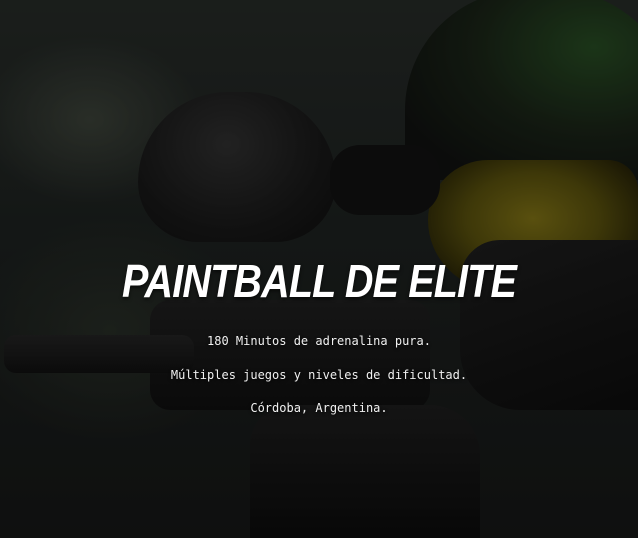 The height and width of the screenshot is (538, 638). What do you see at coordinates (319, 281) in the screenshot?
I see `hero-title: PAINTBALL DE ELITE` at bounding box center [319, 281].